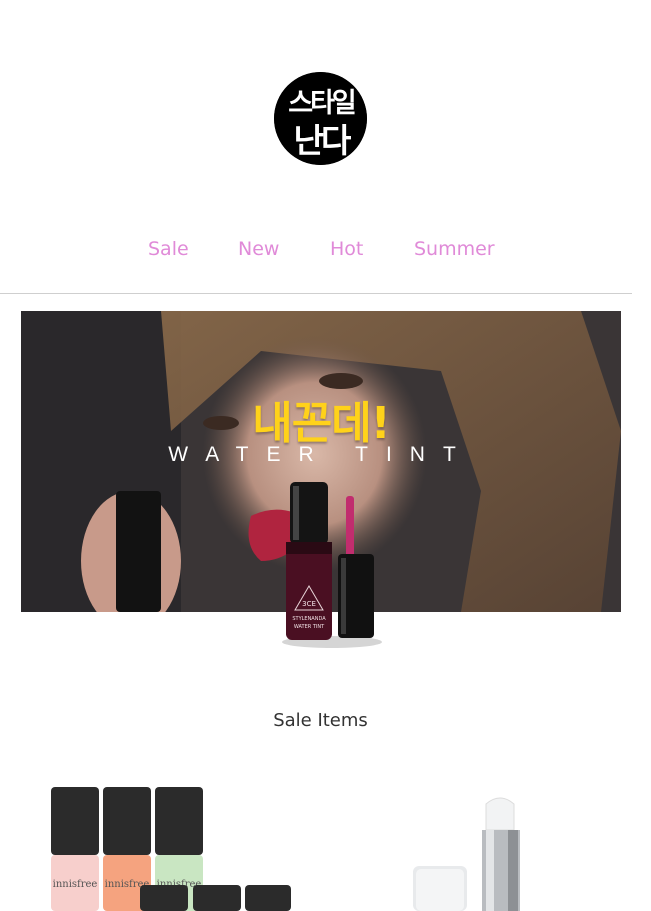  Describe the element at coordinates (321, 423) in the screenshot. I see `banner-headline: 내꼰데!` at that location.